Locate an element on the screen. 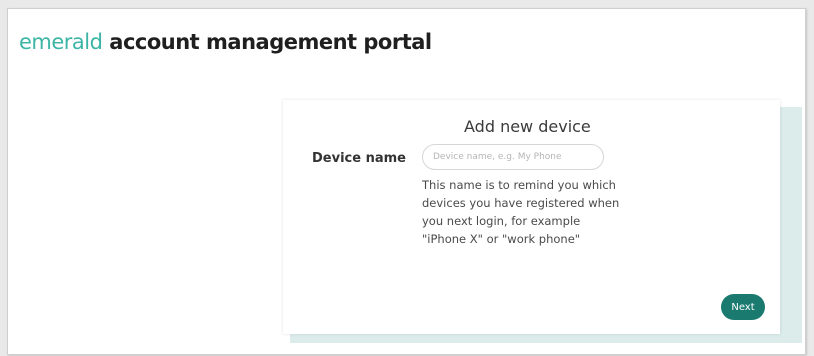 The width and height of the screenshot is (814, 356). brand-title: account management portal is located at coordinates (270, 42).